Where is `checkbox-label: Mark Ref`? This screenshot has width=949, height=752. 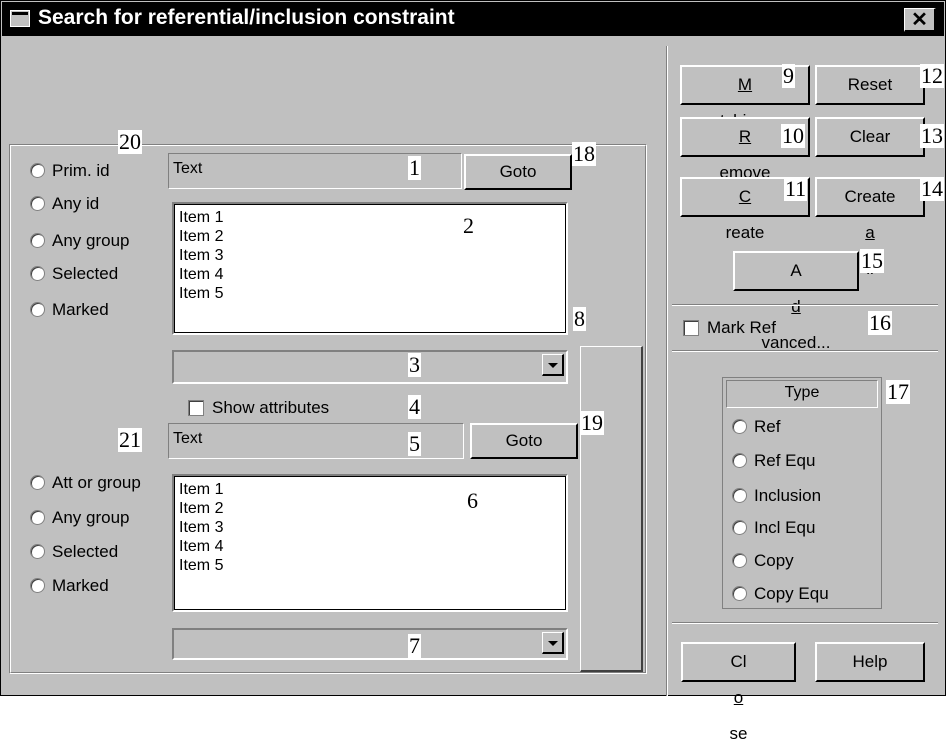
checkbox-label: Mark Ref is located at coordinates (741, 327).